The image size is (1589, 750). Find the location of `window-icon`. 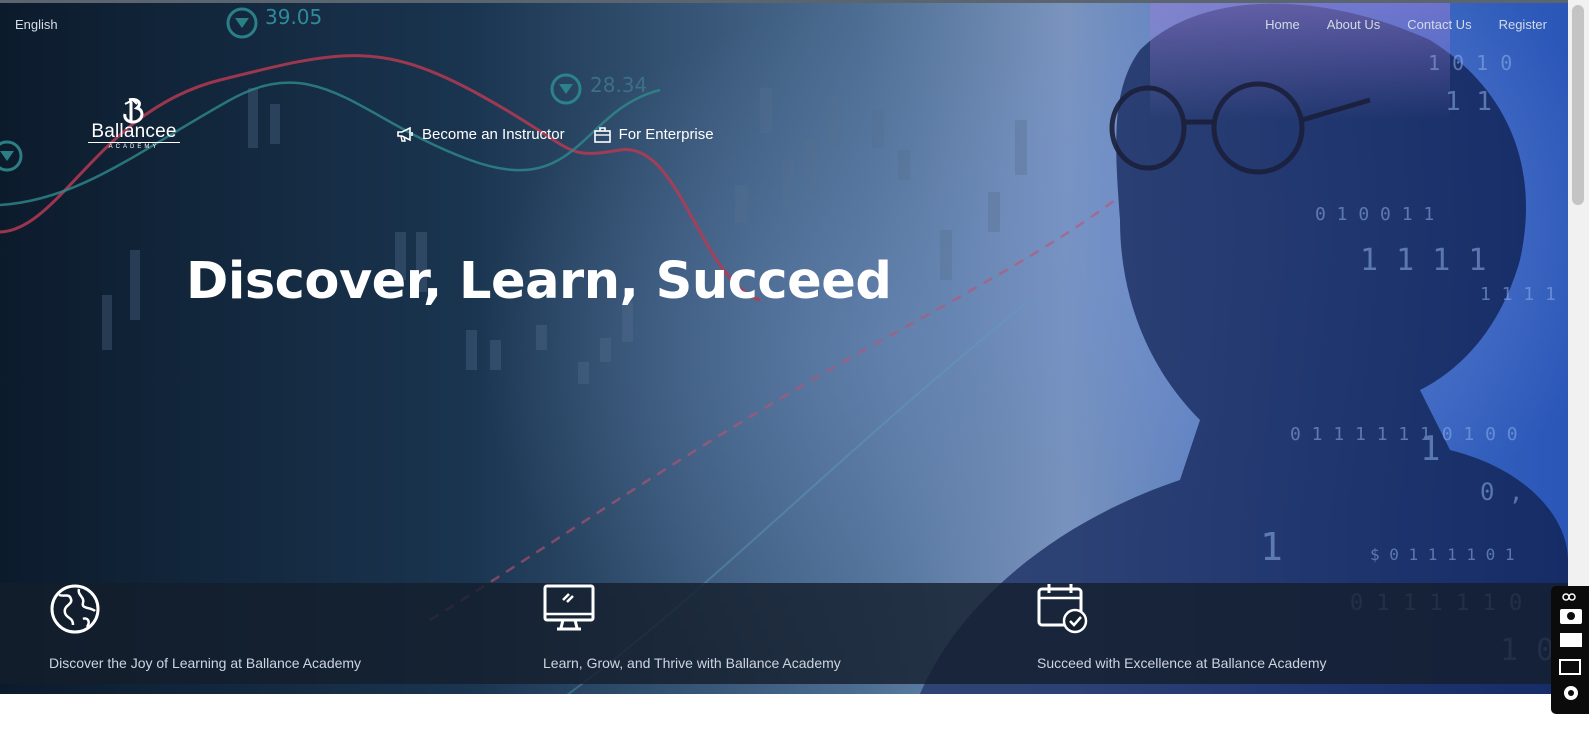

window-icon is located at coordinates (1570, 641).